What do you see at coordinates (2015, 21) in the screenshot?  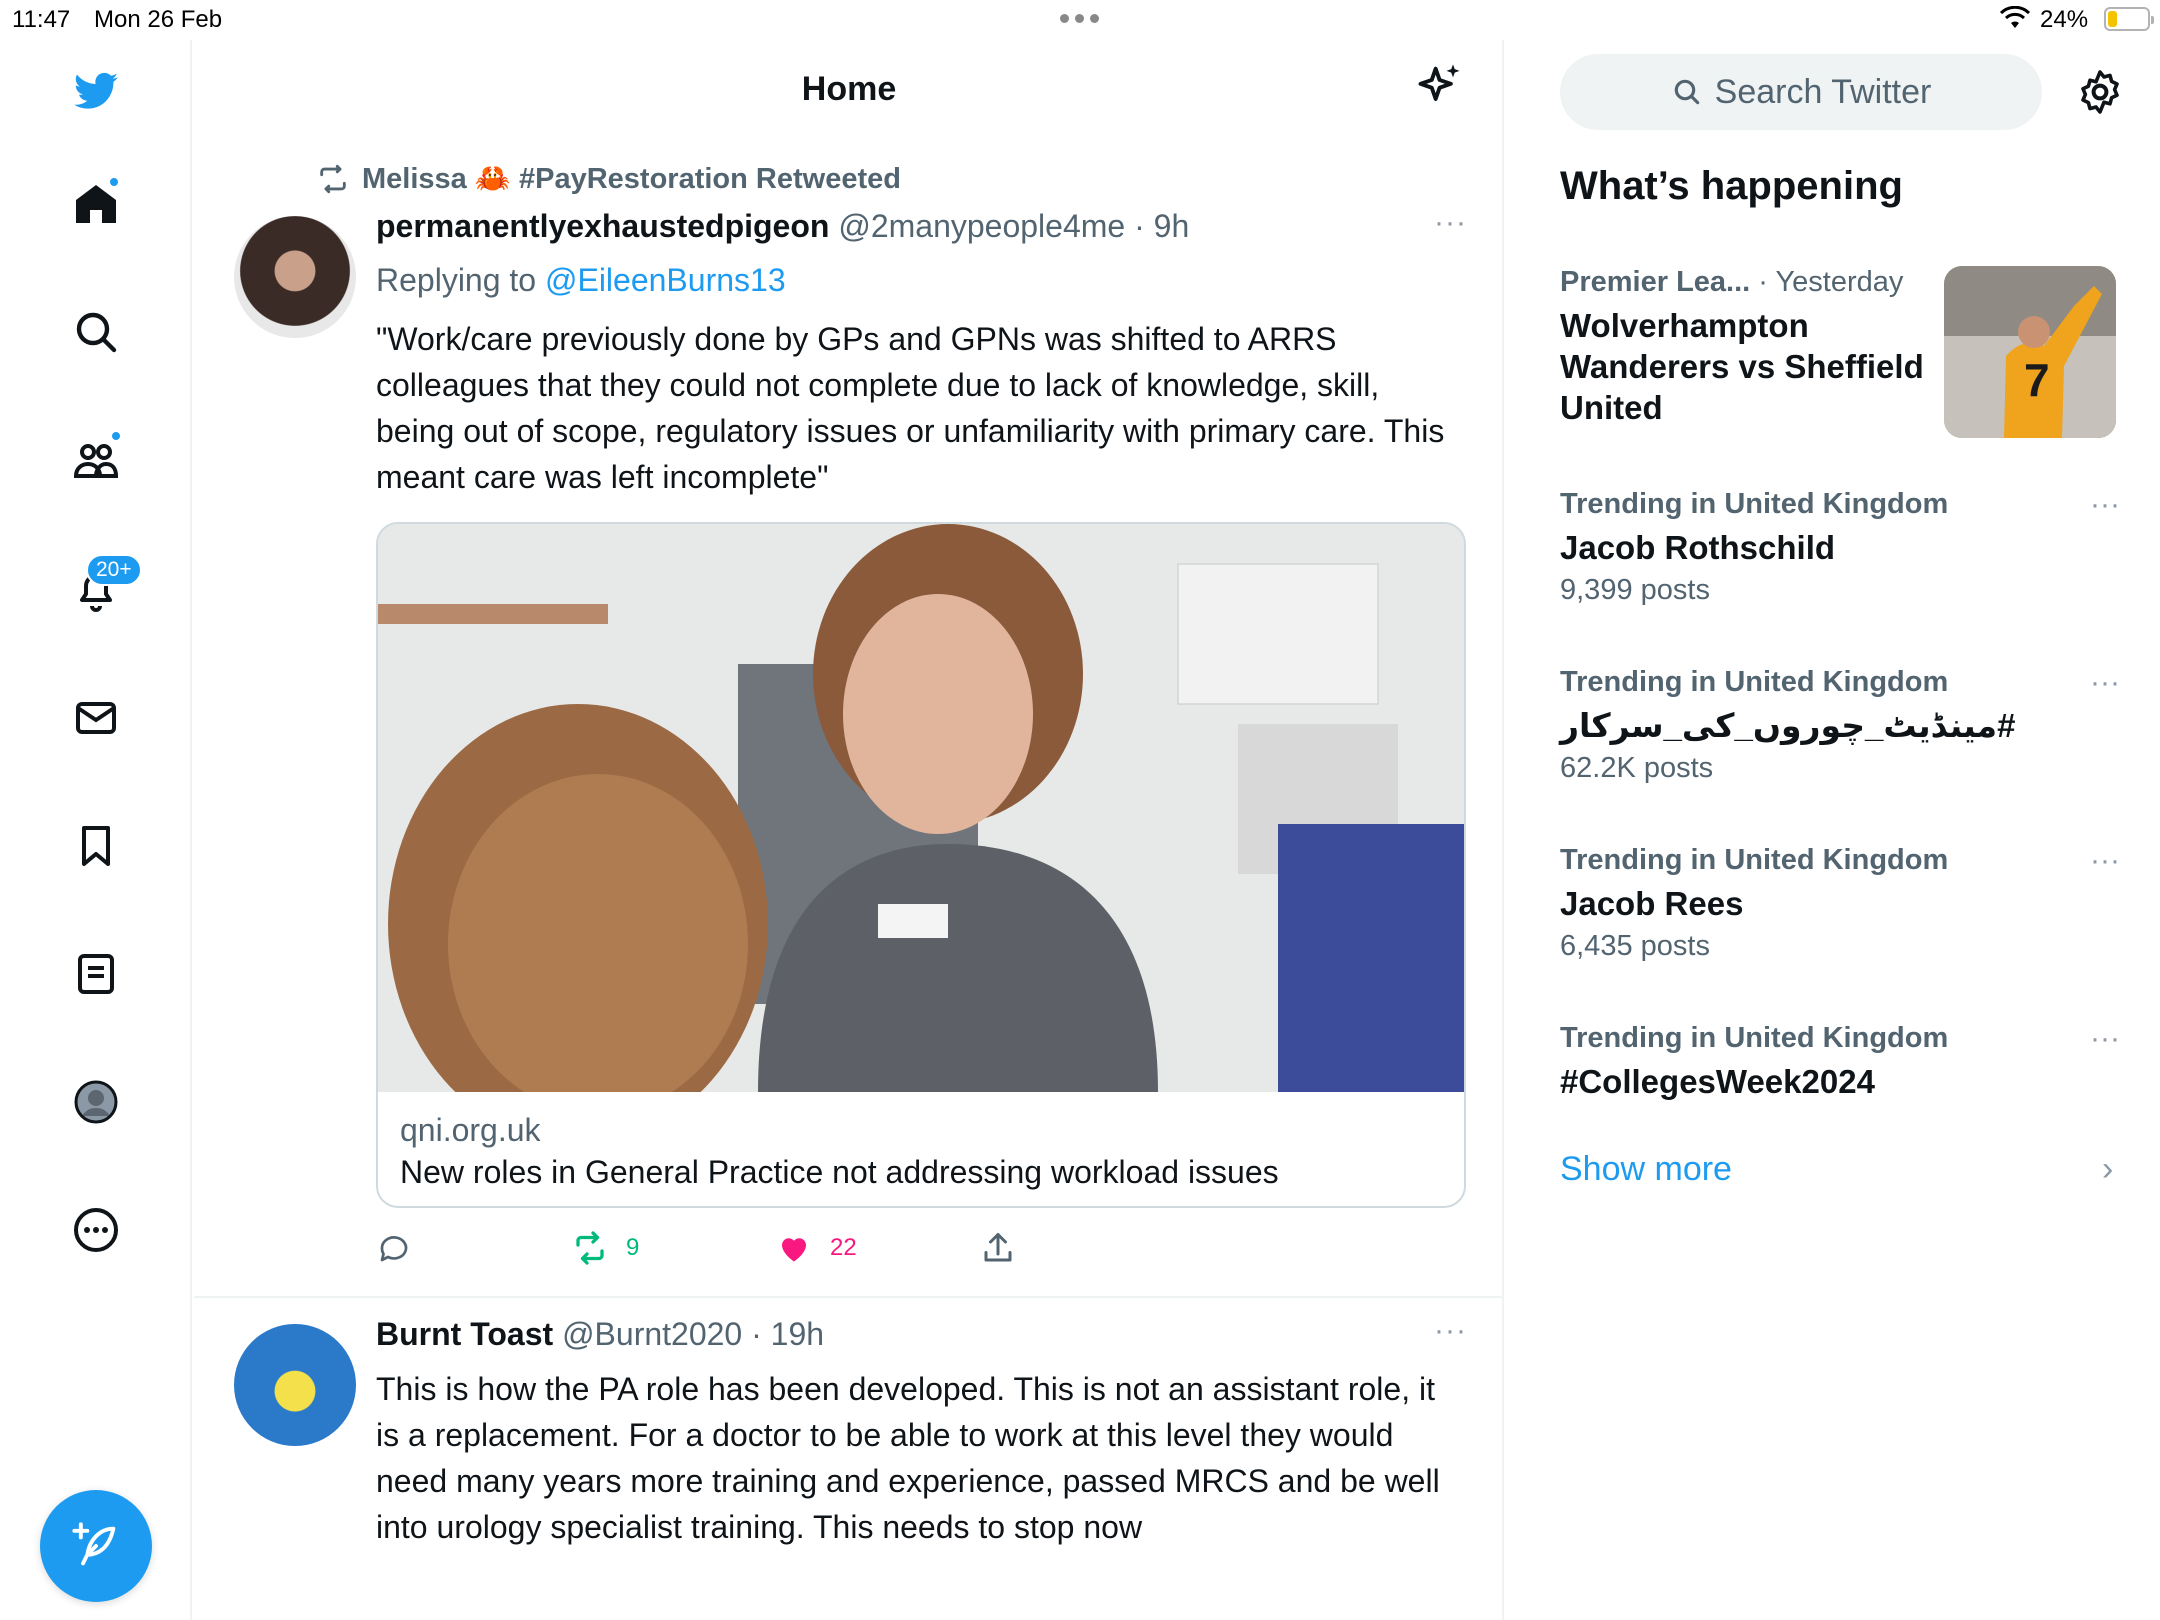 I see `wifi-icon` at bounding box center [2015, 21].